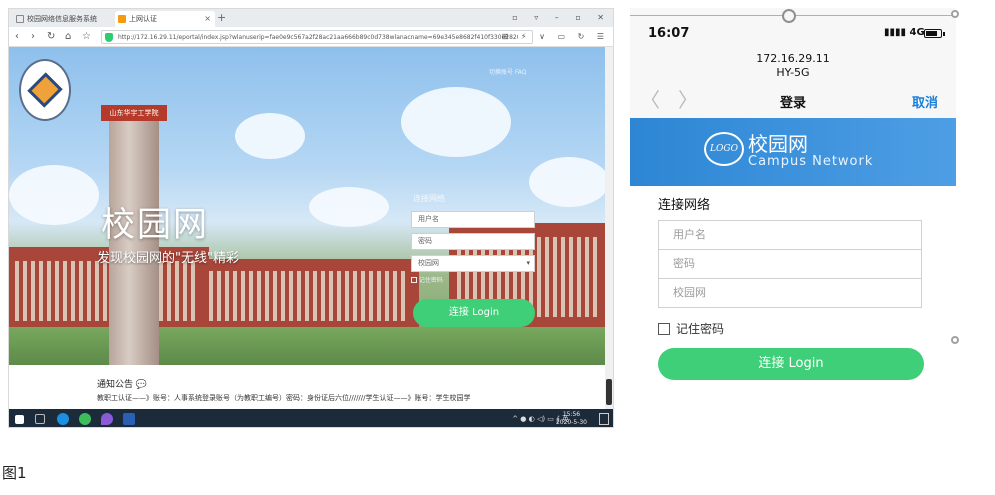  I want to click on signal-icon: ▮▮▮▮ 4G, so click(904, 32).